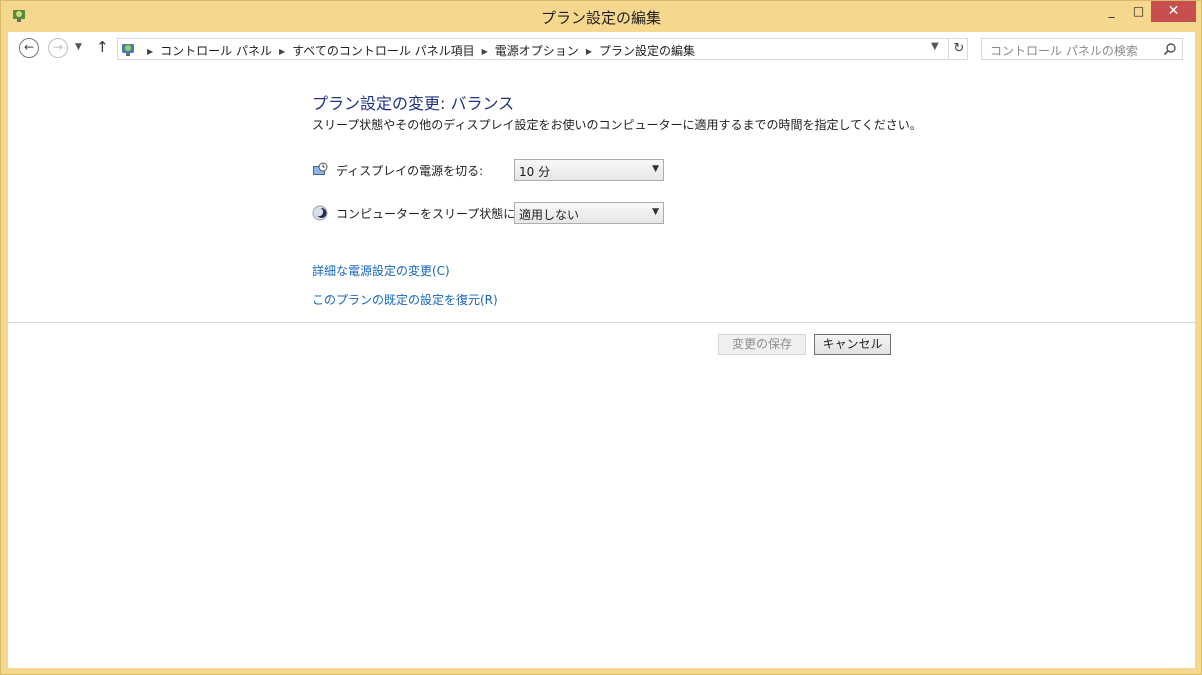 The image size is (1202, 675). What do you see at coordinates (58, 48) in the screenshot?
I see `forward-button: →` at bounding box center [58, 48].